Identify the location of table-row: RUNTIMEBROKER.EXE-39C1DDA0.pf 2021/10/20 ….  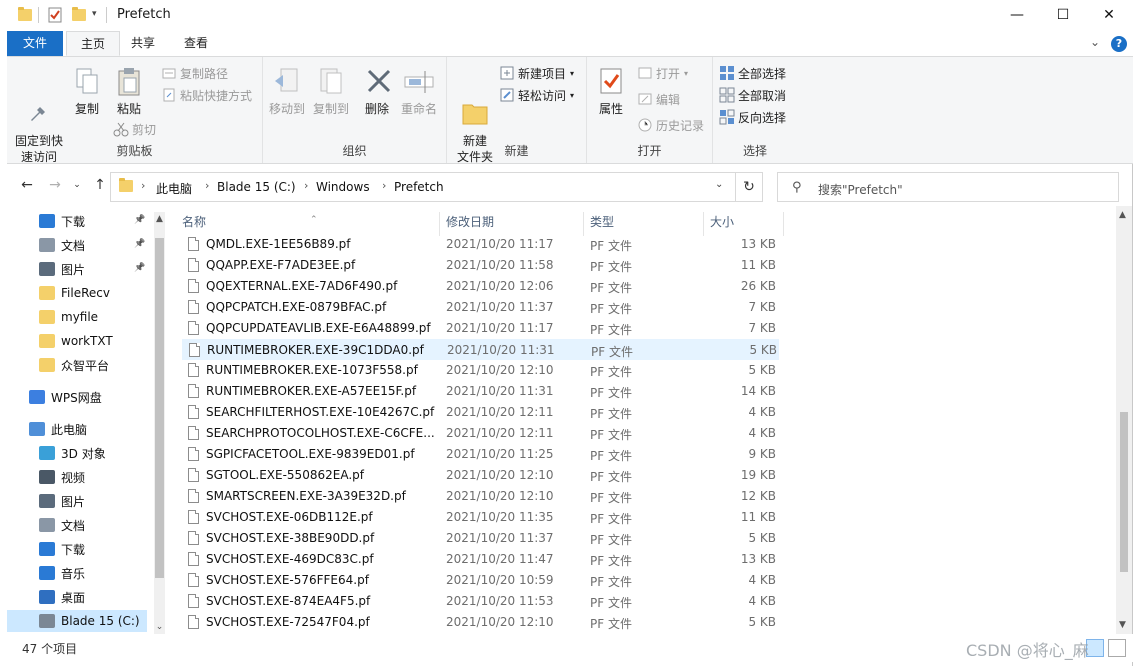
(480, 349).